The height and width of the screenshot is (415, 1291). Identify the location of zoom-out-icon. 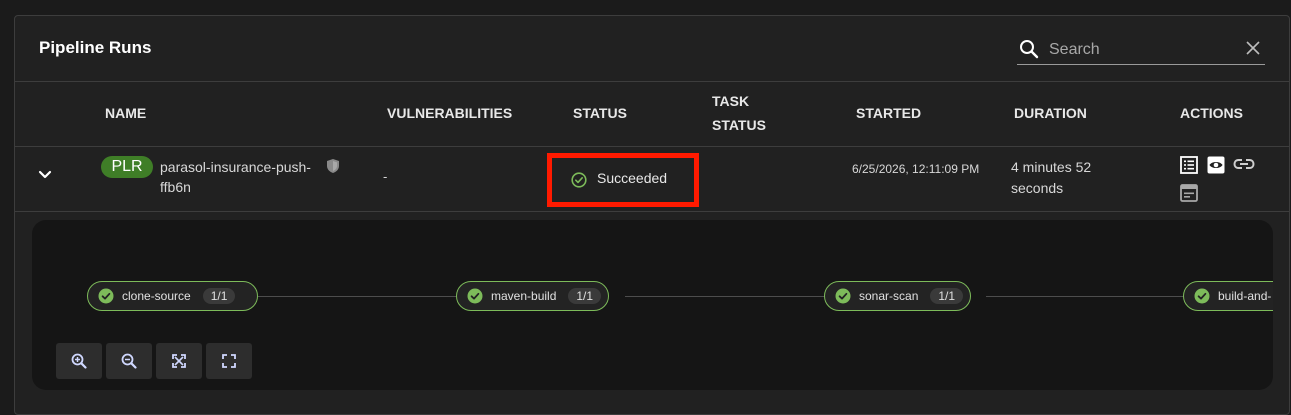
(129, 361).